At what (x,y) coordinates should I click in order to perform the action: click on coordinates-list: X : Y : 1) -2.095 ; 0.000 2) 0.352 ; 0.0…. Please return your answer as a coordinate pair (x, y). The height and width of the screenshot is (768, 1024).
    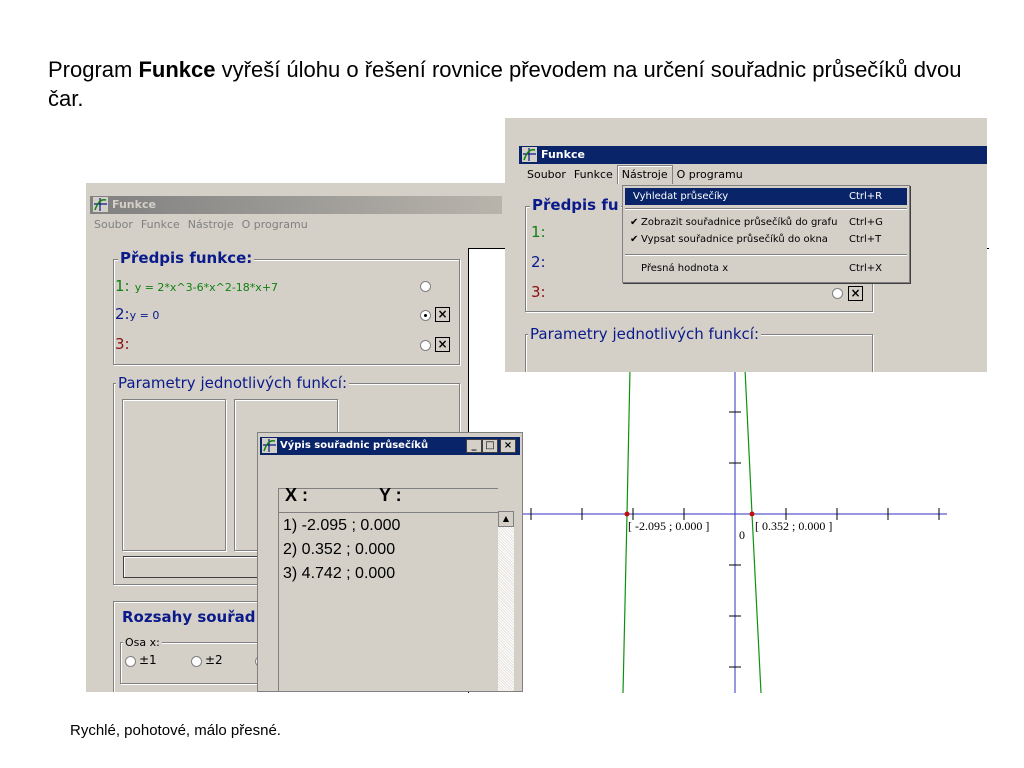
    Looking at the image, I should click on (388, 588).